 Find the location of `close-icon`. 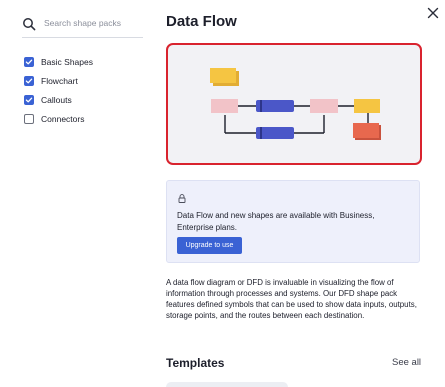

close-icon is located at coordinates (433, 13).